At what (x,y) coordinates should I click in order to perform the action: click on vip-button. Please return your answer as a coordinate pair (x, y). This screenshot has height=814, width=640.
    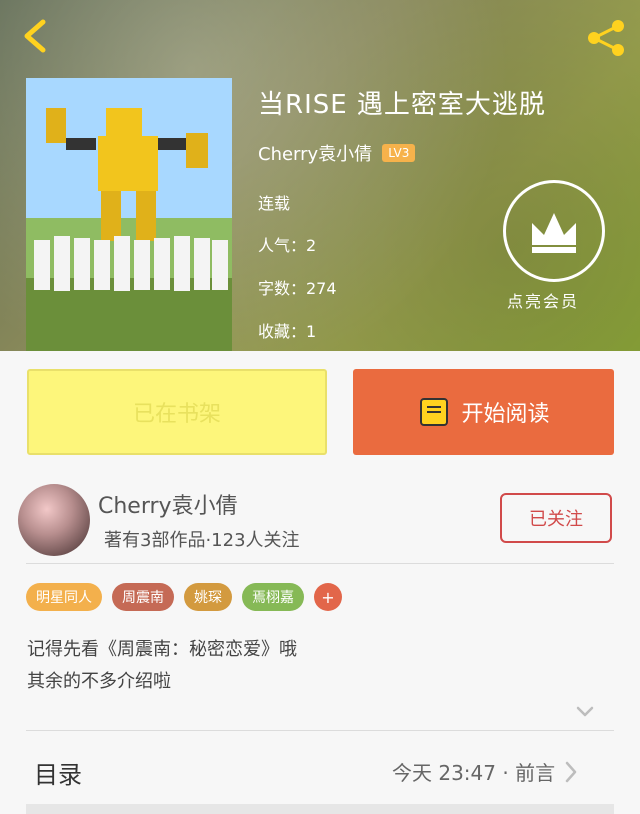
    Looking at the image, I should click on (554, 231).